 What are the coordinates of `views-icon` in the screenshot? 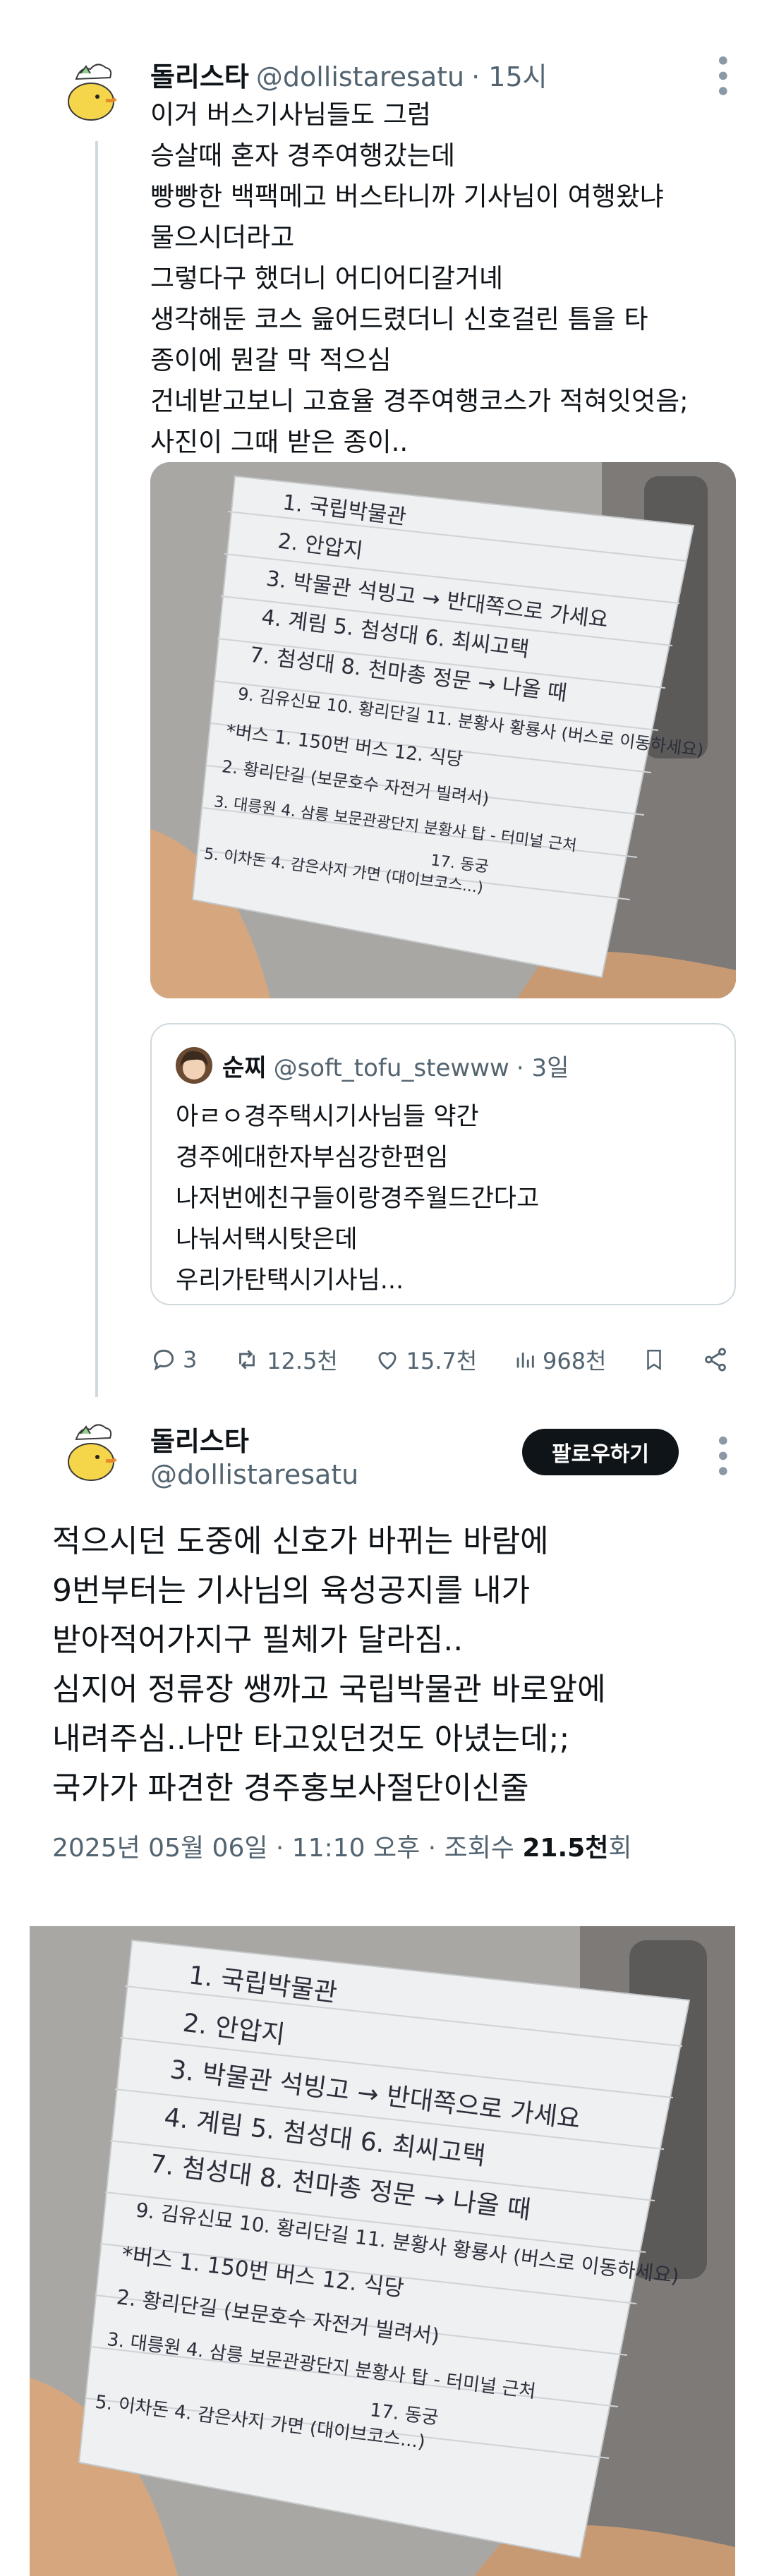 It's located at (525, 1360).